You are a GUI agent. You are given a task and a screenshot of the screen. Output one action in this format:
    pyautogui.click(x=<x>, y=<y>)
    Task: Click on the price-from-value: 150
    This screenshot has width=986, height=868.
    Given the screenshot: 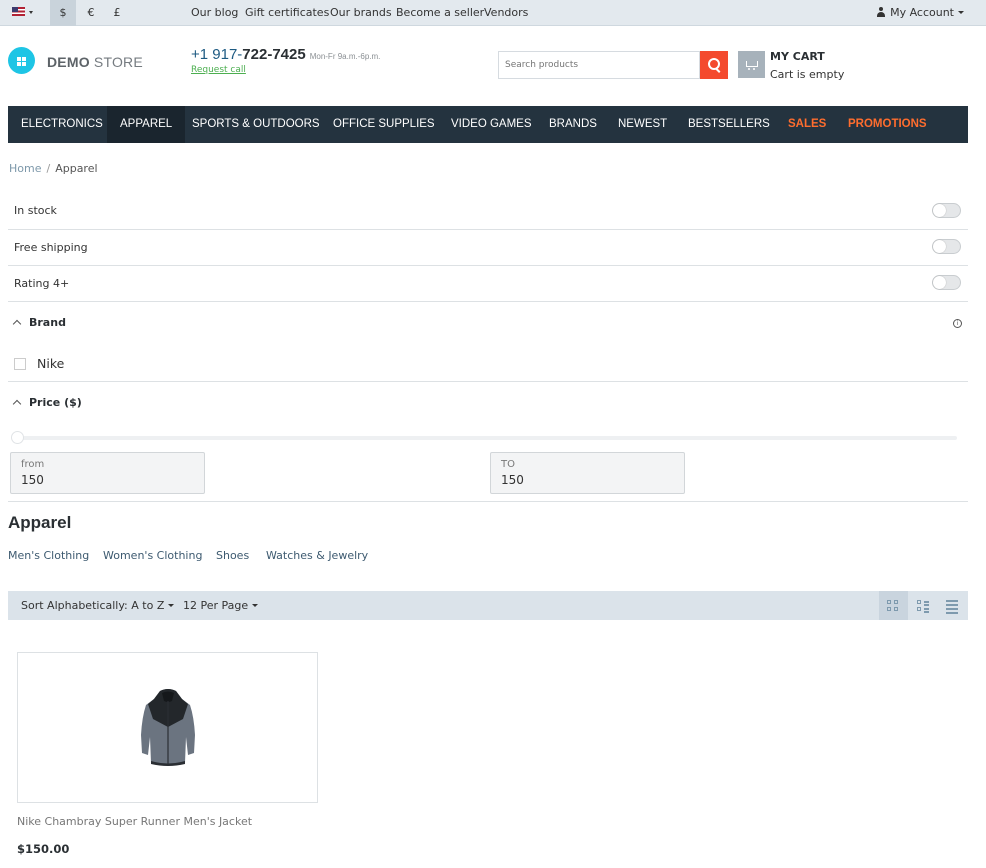 What is the action you would take?
    pyautogui.click(x=32, y=480)
    